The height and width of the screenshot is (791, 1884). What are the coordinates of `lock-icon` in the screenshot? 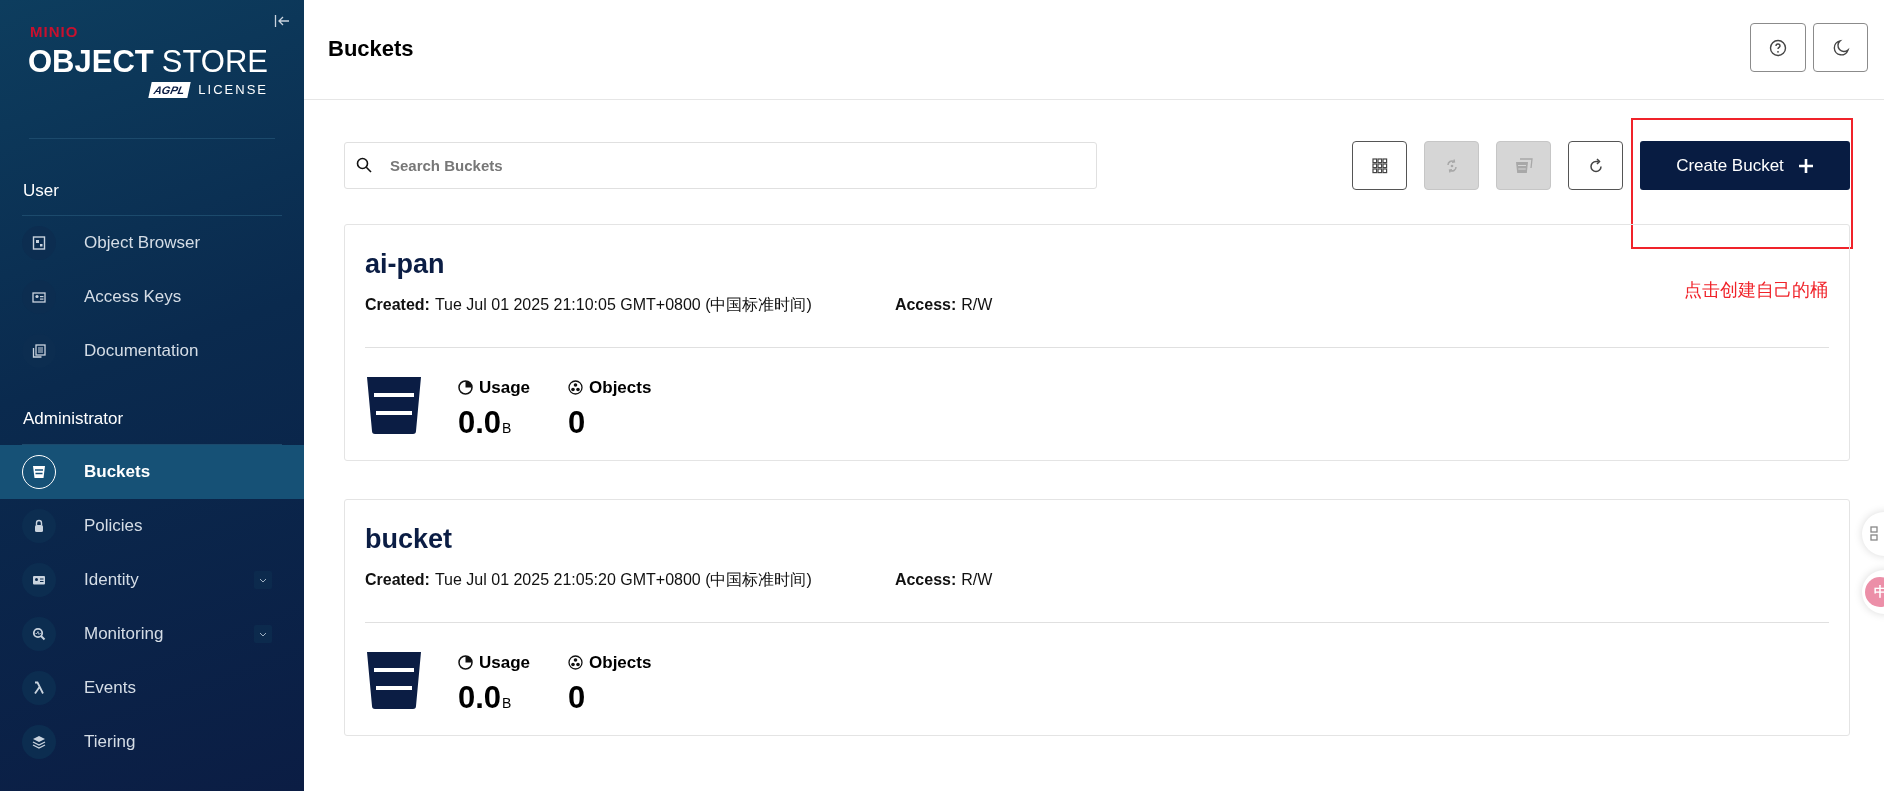 It's located at (39, 525).